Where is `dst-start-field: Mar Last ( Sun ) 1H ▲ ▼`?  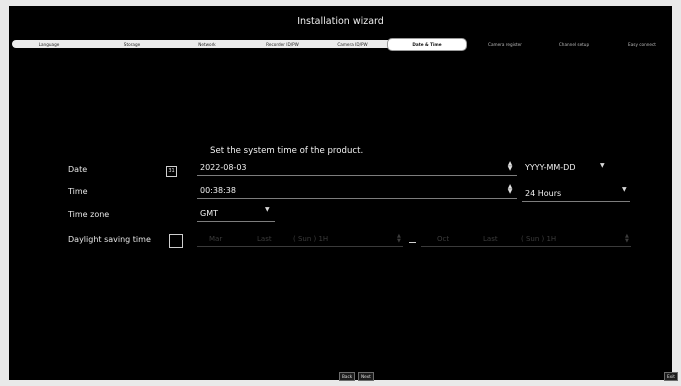 dst-start-field: Mar Last ( Sun ) 1H ▲ ▼ is located at coordinates (300, 239).